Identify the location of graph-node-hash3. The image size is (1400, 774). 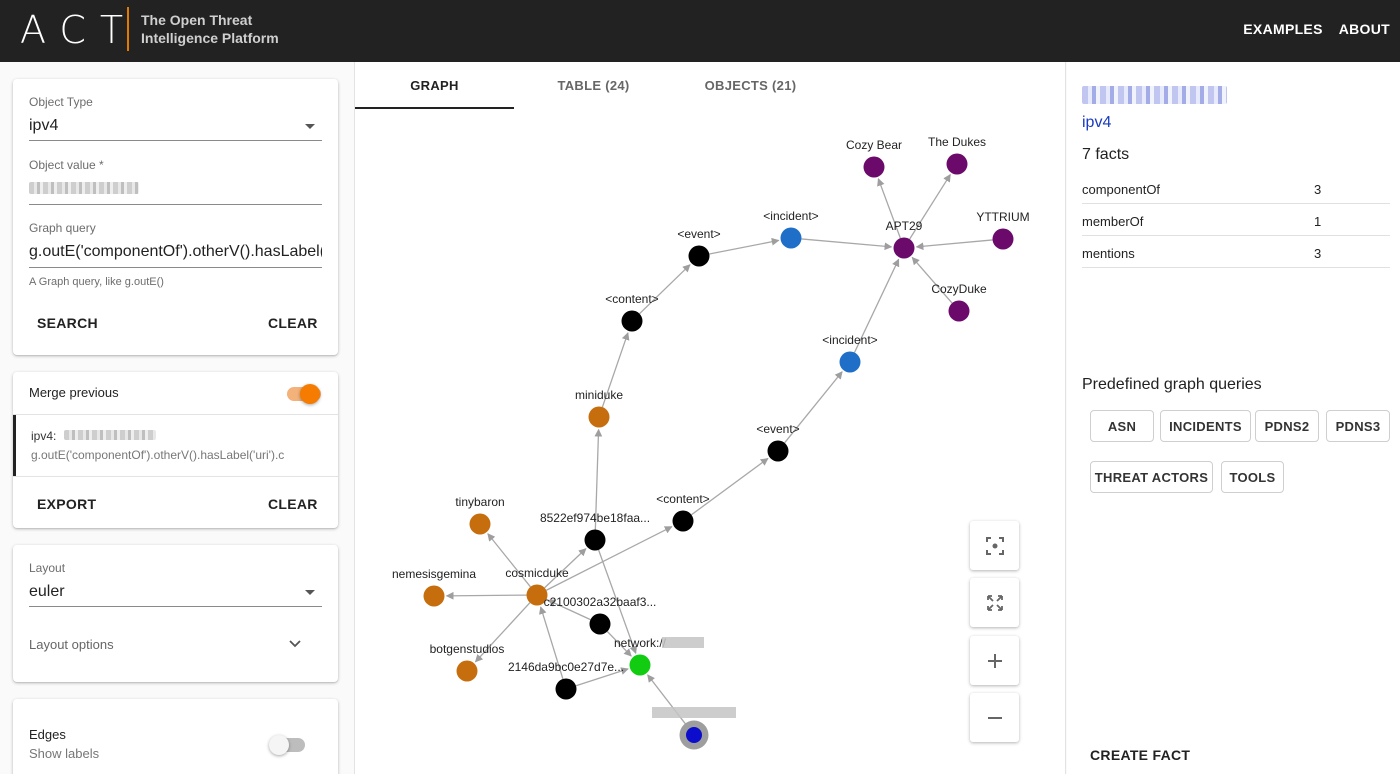
(566, 689).